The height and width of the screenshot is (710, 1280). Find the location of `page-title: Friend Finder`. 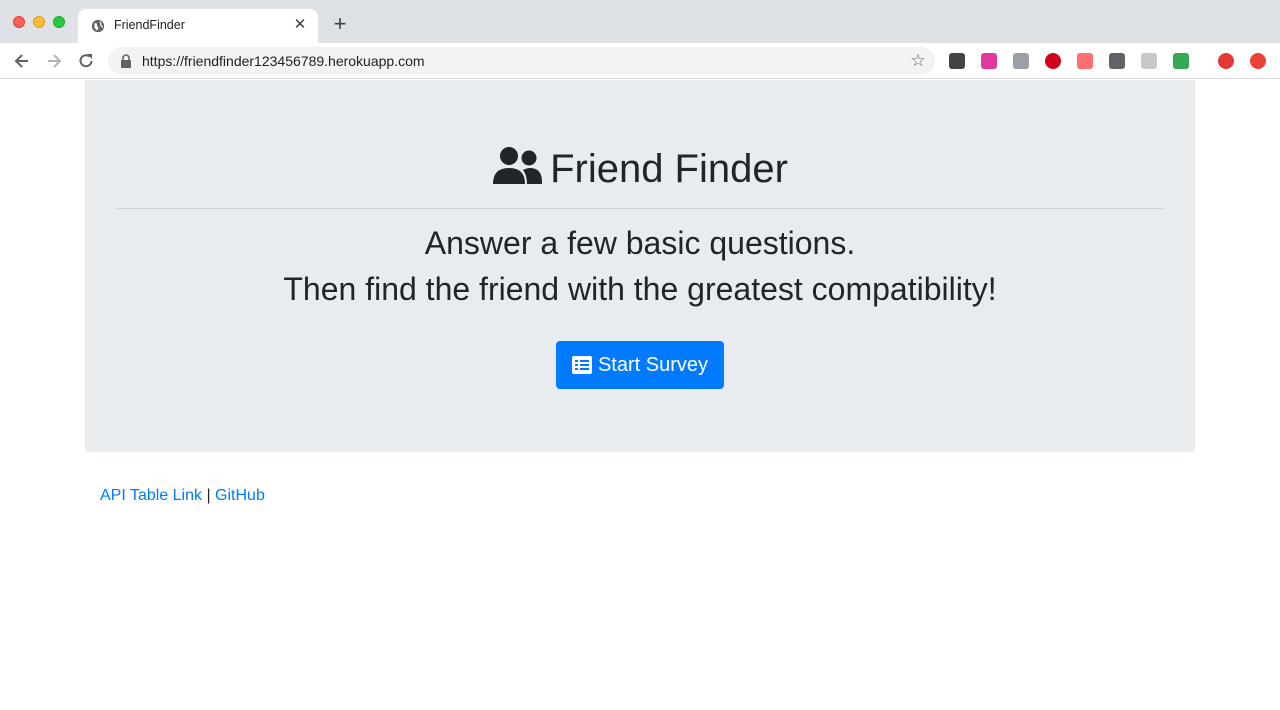

page-title: Friend Finder is located at coordinates (640, 169).